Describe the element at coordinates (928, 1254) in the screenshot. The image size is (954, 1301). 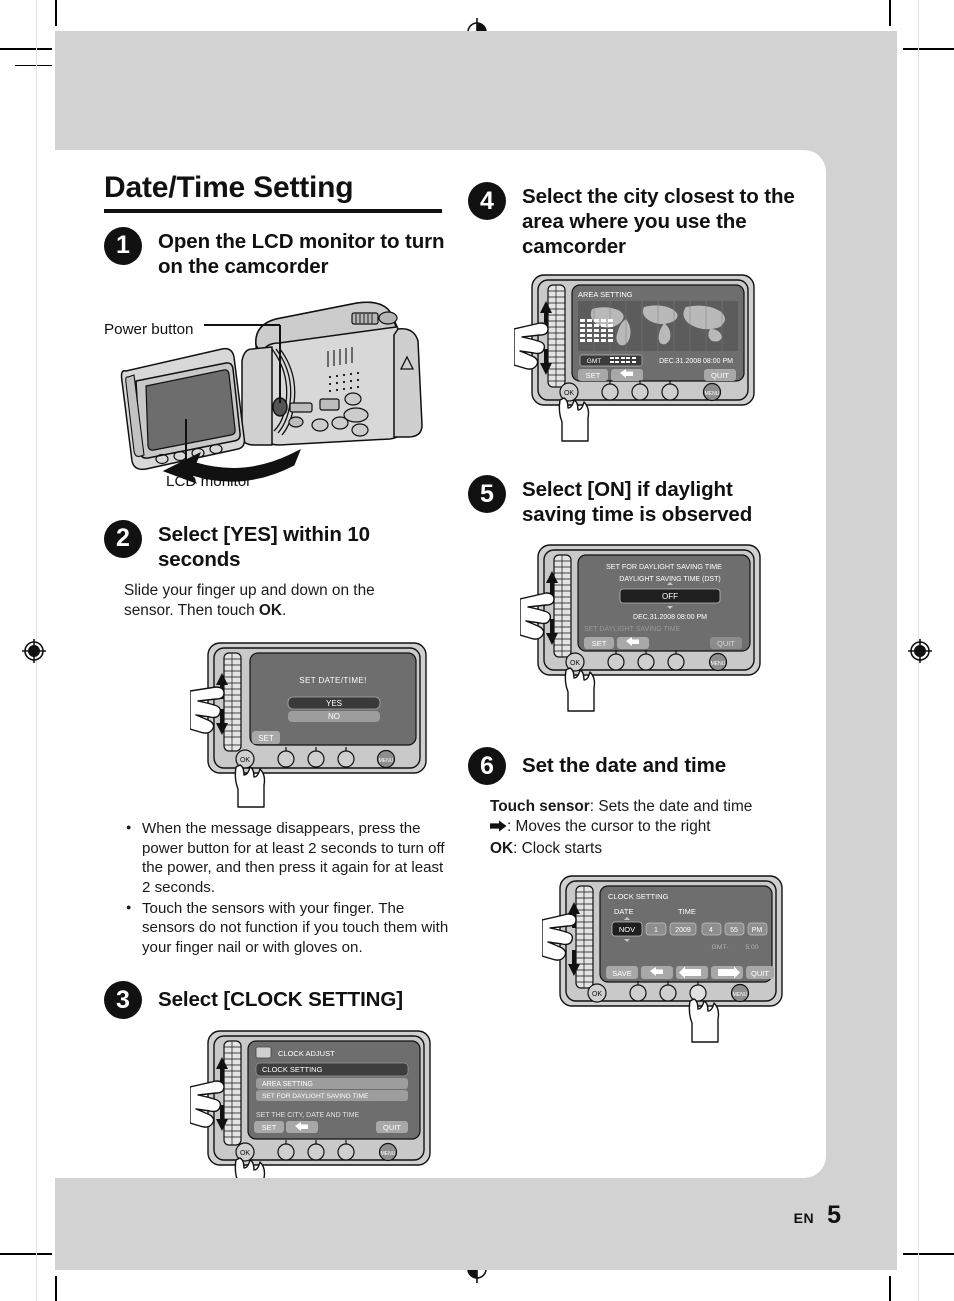
I see `crop-mark-br-h` at that location.